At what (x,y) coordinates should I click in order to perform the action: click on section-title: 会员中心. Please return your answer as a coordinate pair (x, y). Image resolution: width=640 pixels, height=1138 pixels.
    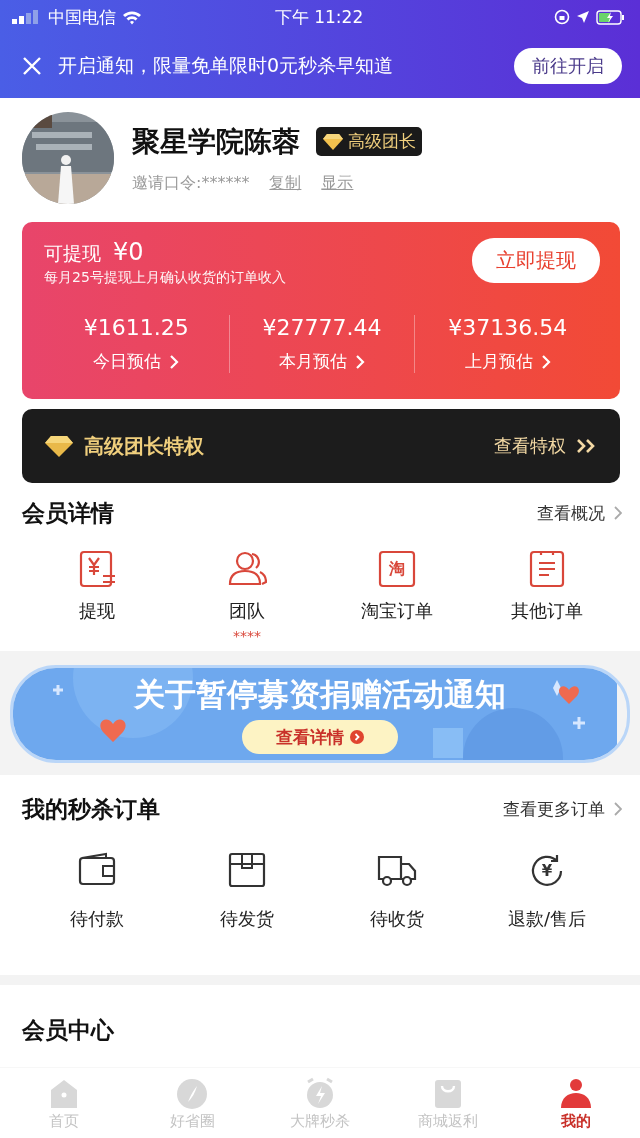
    Looking at the image, I should click on (68, 1030).